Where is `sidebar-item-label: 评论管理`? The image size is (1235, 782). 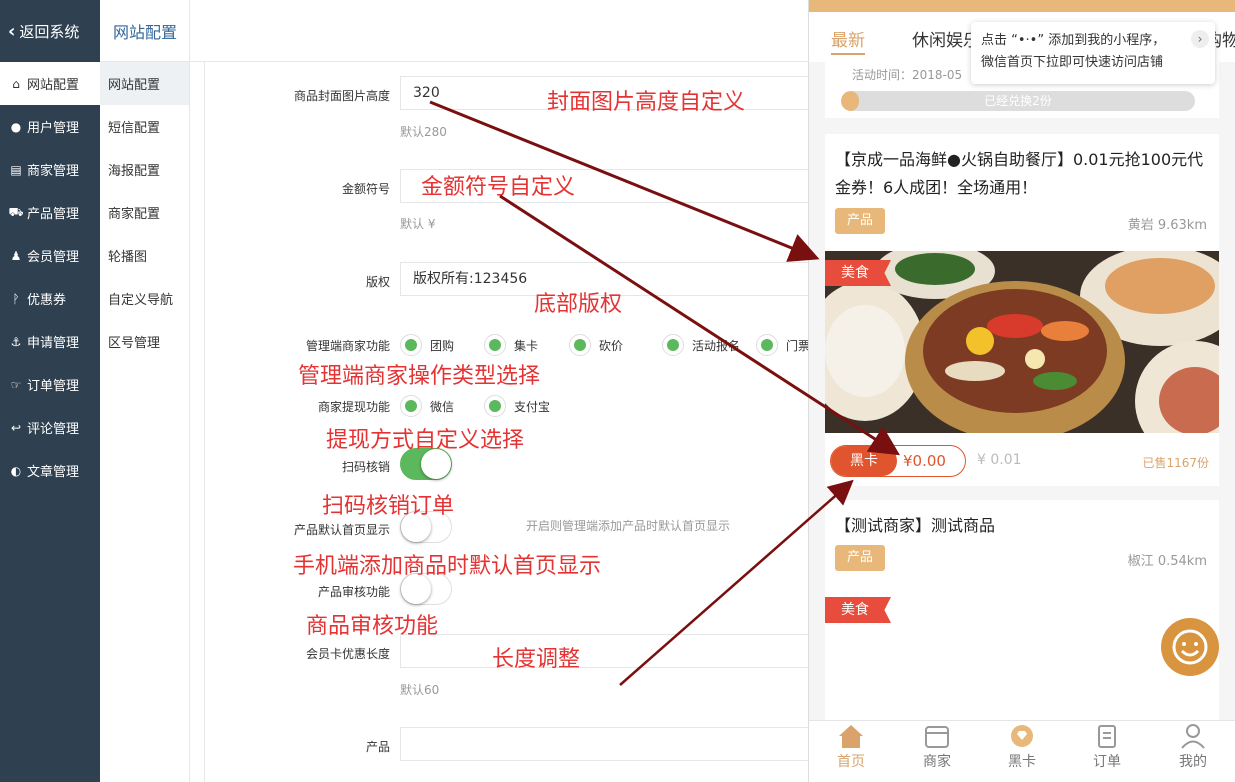
sidebar-item-label: 评论管理 is located at coordinates (53, 429).